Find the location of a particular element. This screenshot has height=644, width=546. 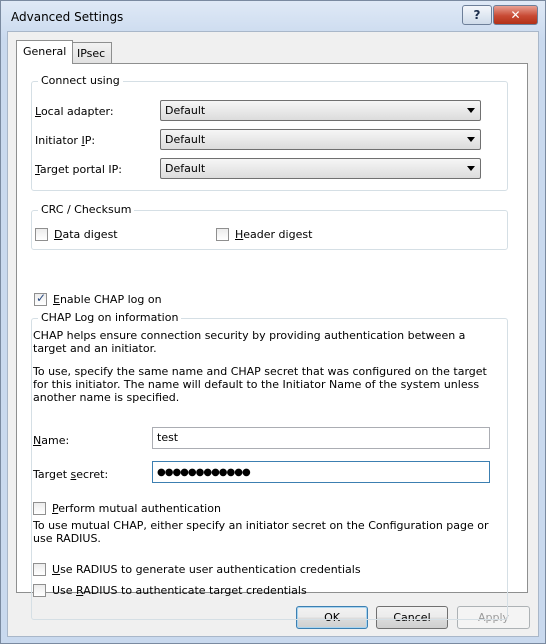

connect-using-title: Connect using is located at coordinates (80, 80).